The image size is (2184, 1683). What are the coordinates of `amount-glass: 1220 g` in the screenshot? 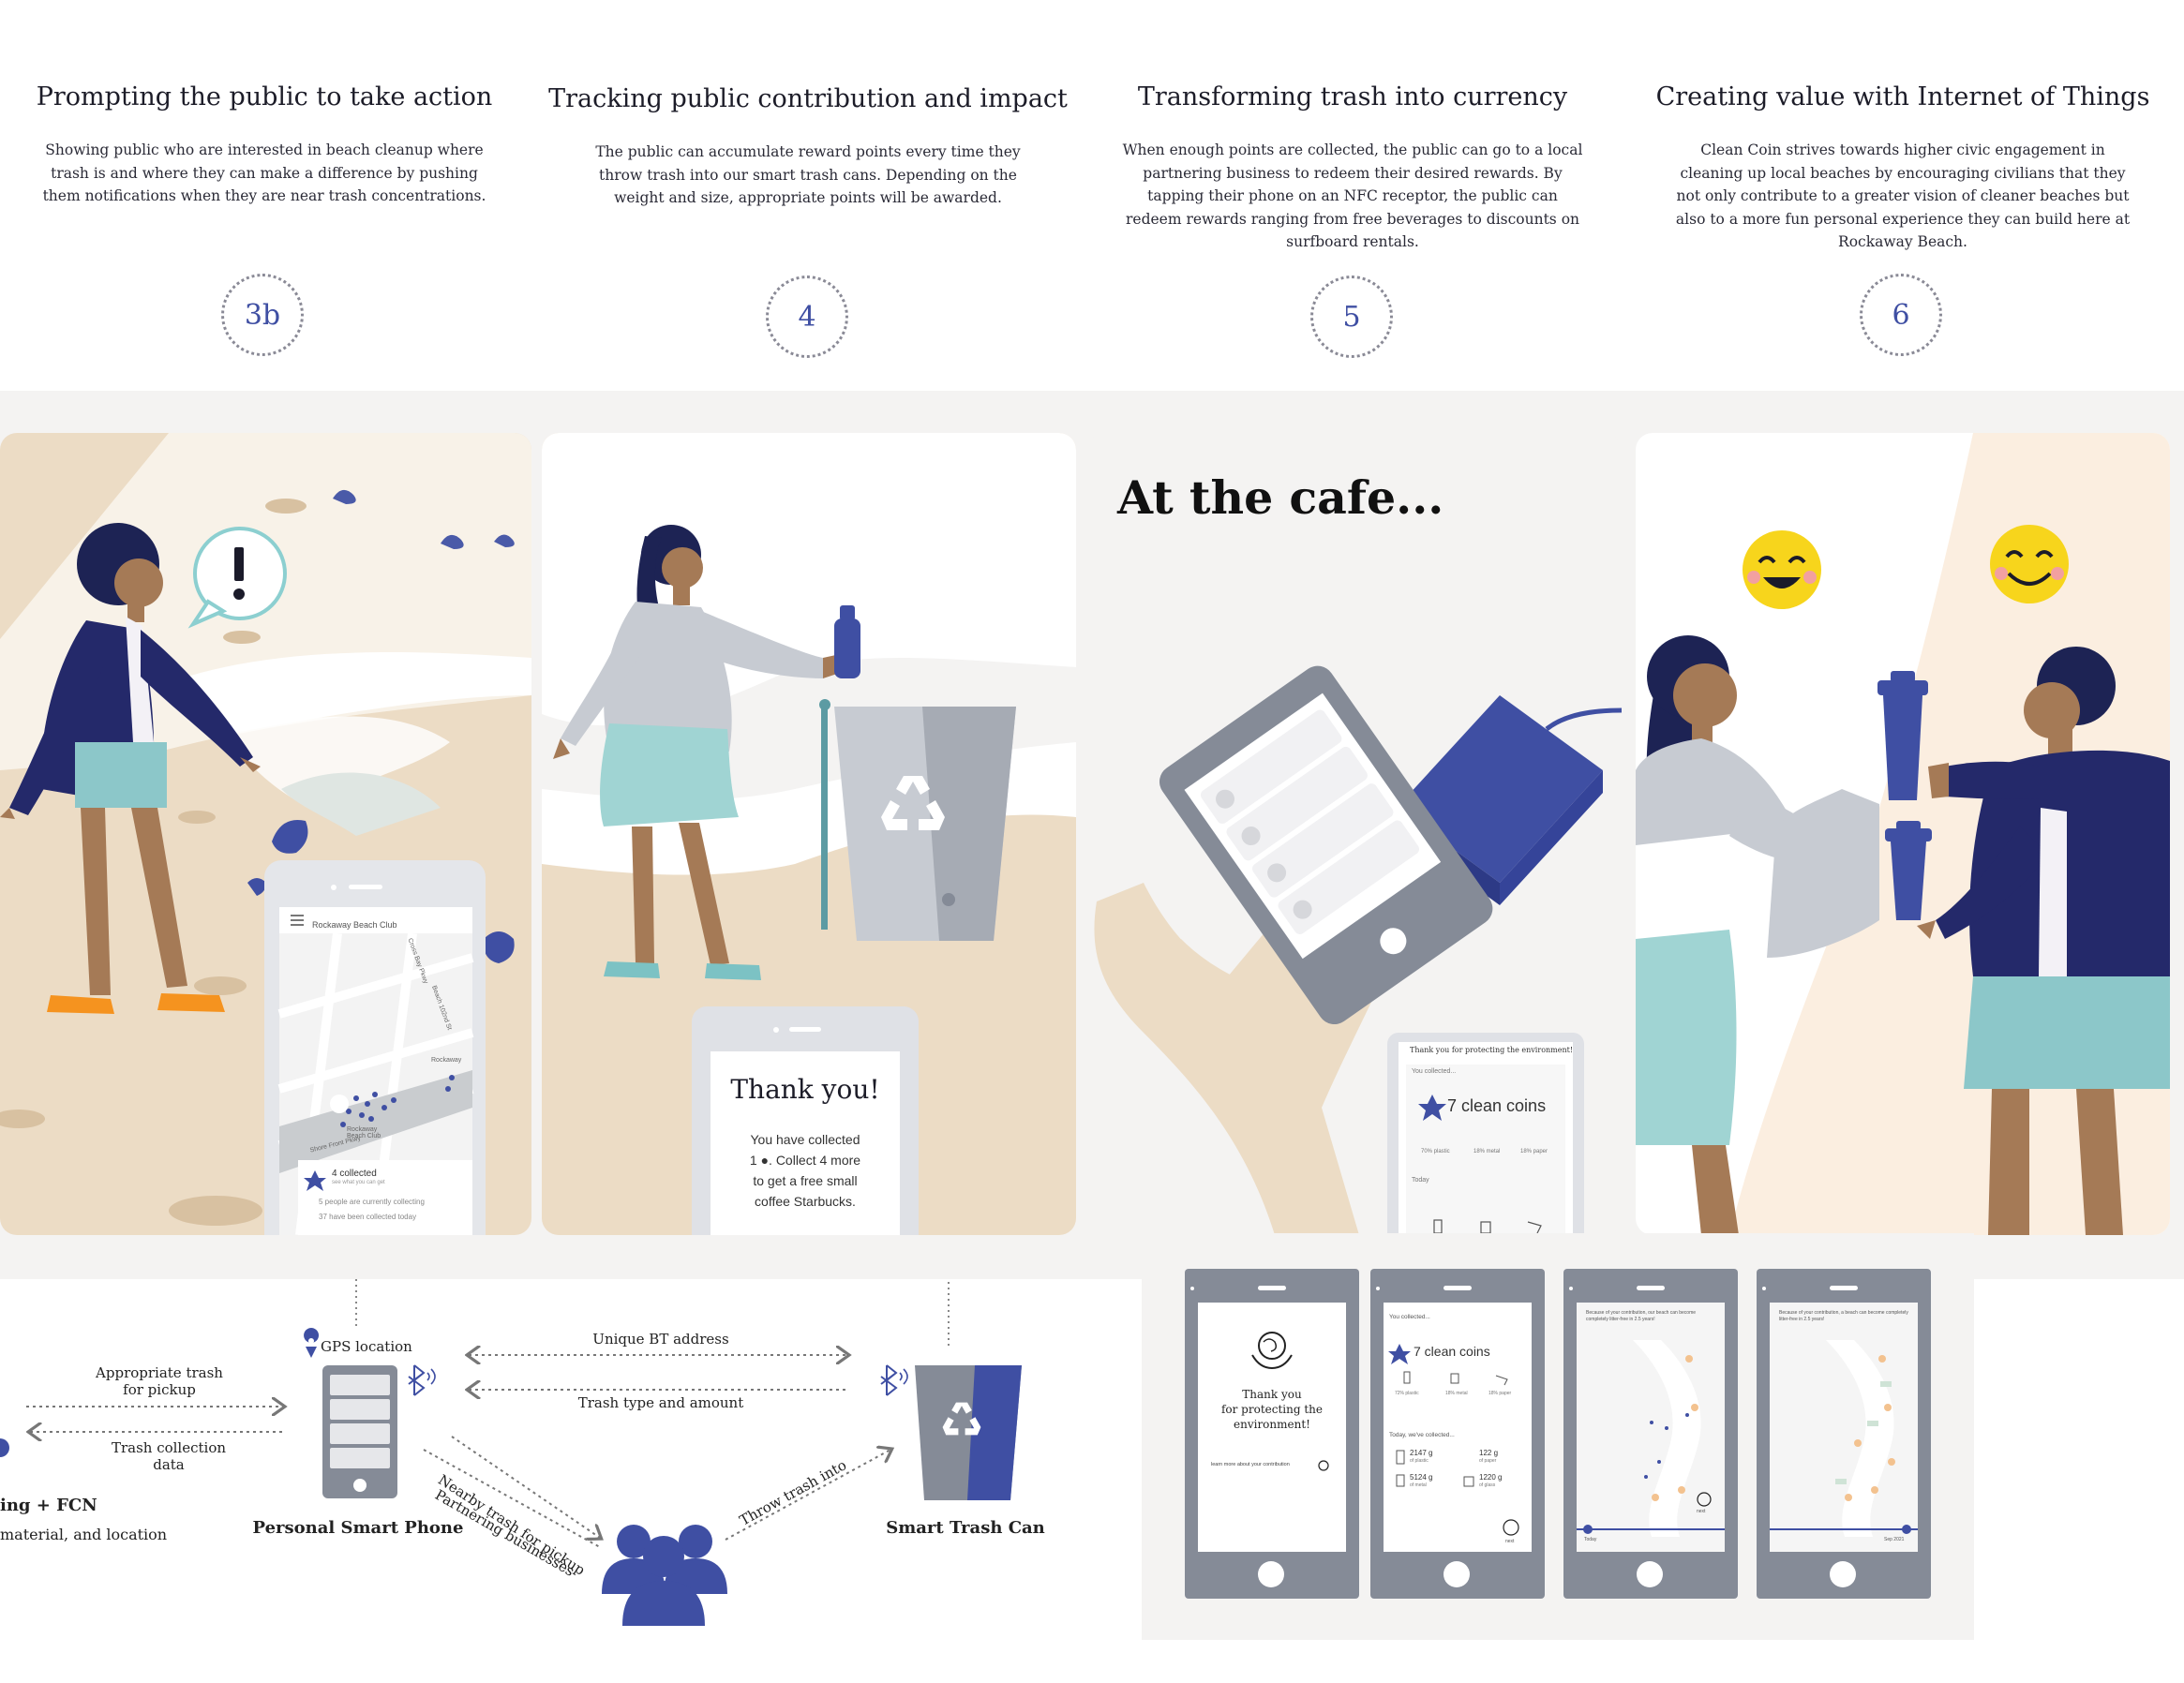 It's located at (1491, 1477).